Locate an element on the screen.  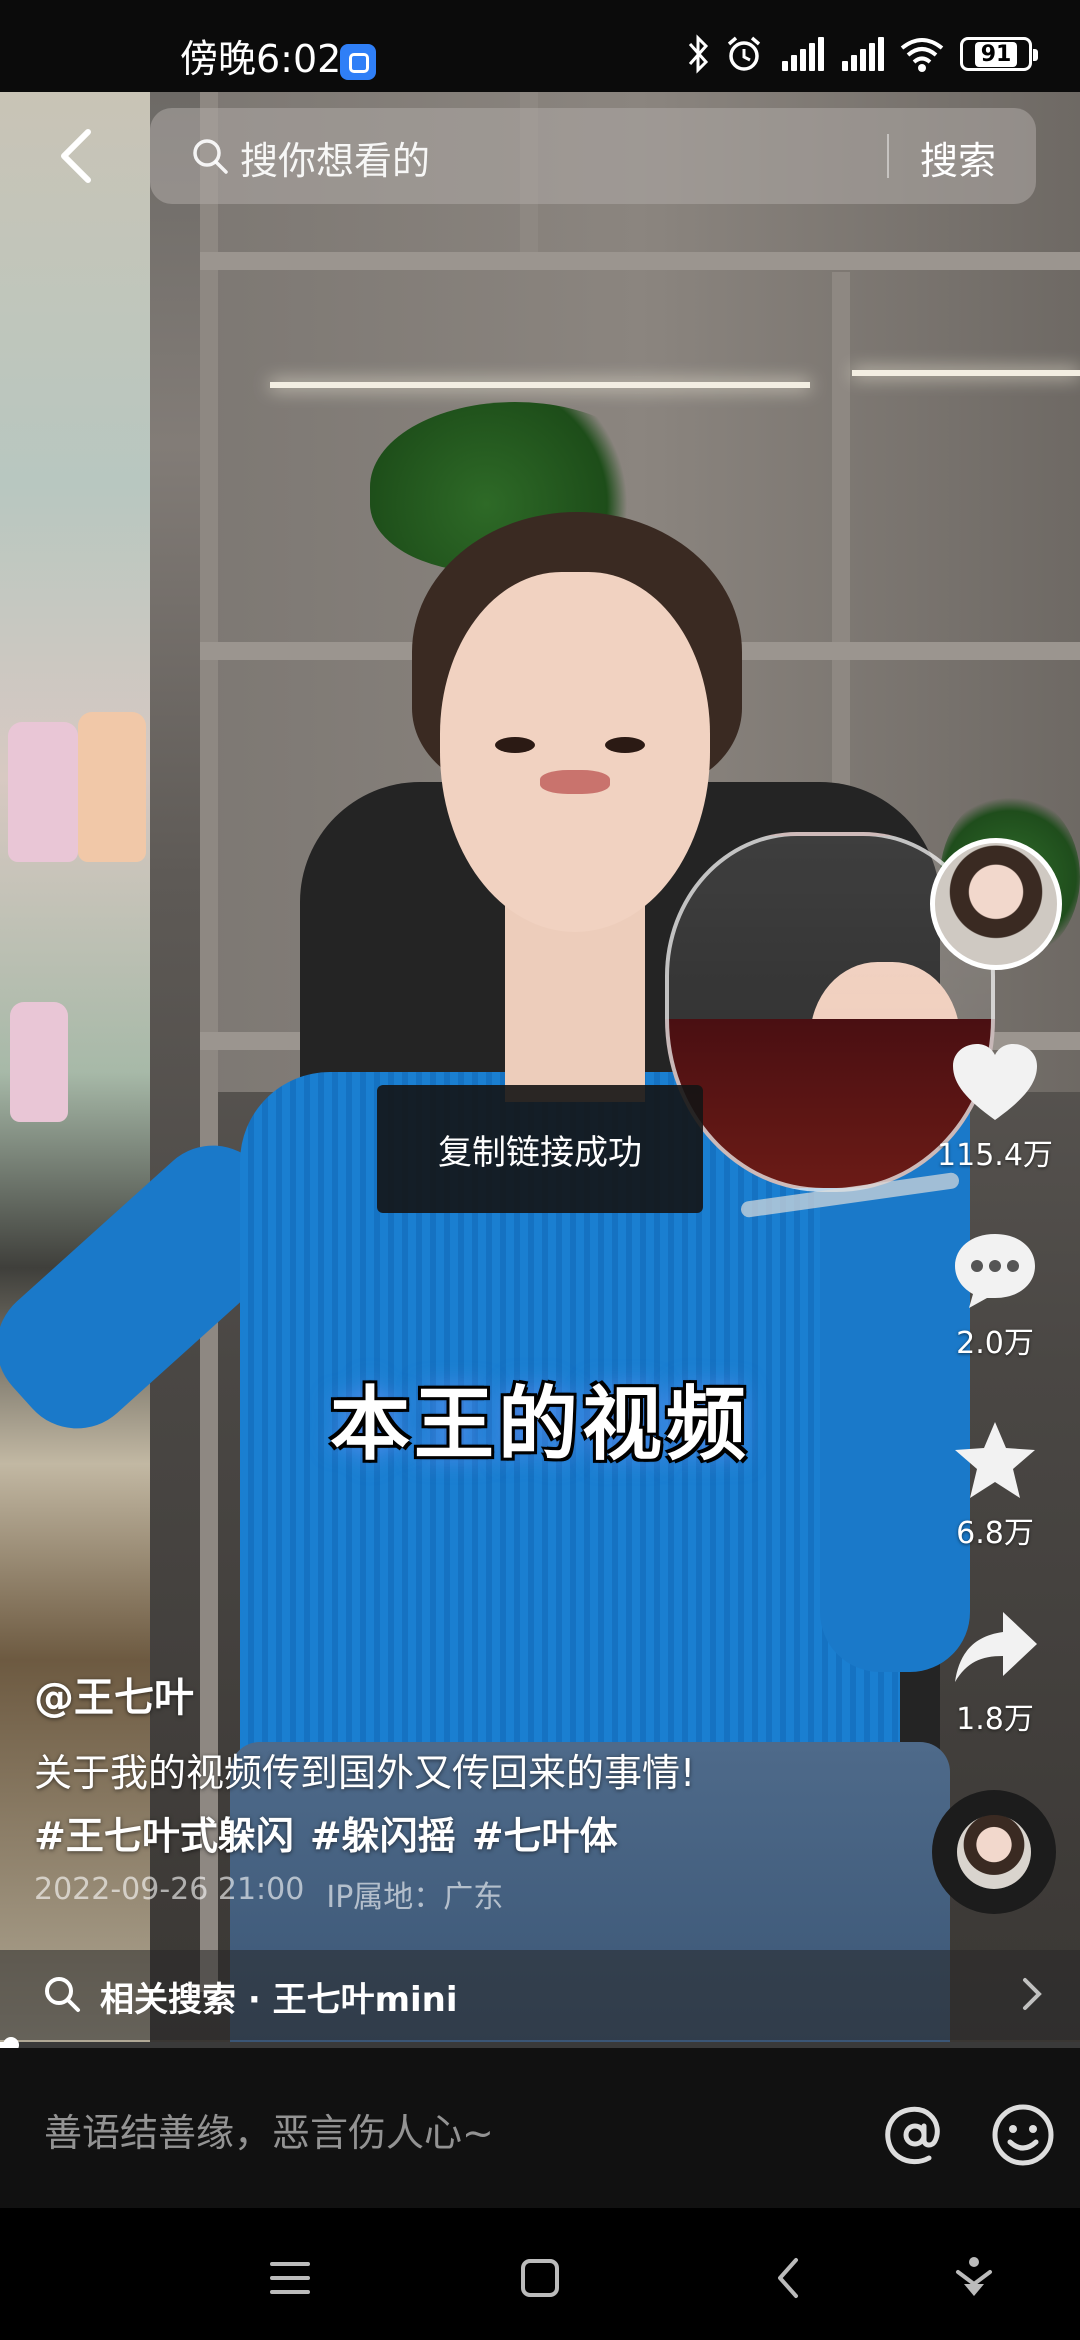
back-button is located at coordinates (76, 156).